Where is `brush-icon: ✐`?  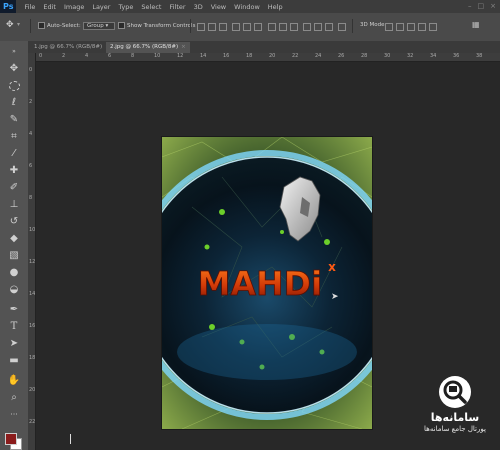
brush-icon: ✐ is located at coordinates (14, 188).